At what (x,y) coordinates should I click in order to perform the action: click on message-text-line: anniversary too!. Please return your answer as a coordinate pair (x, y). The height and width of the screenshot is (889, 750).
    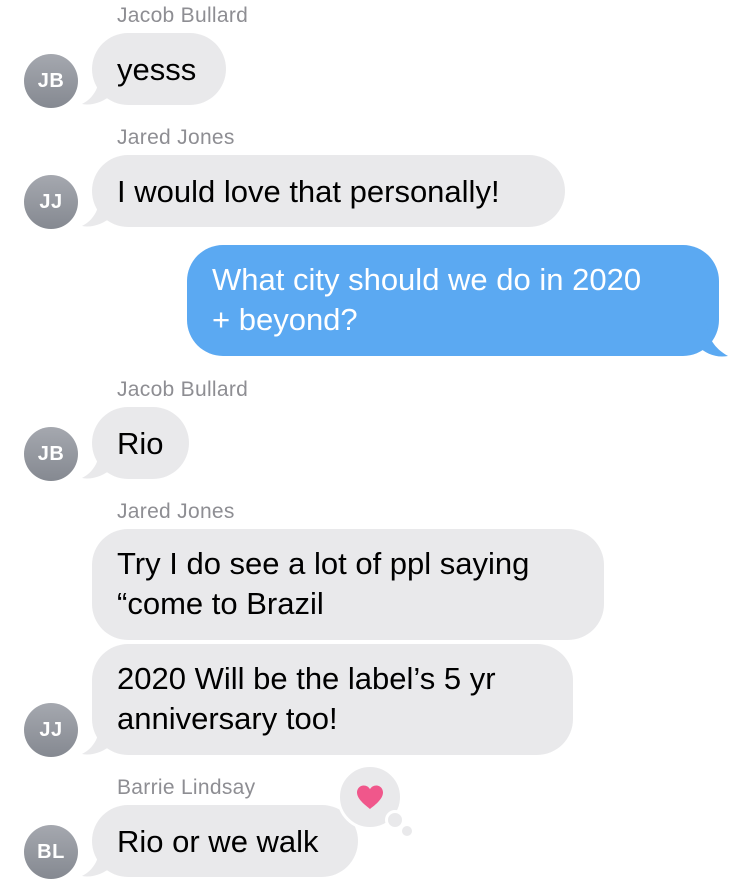
    Looking at the image, I should click on (227, 718).